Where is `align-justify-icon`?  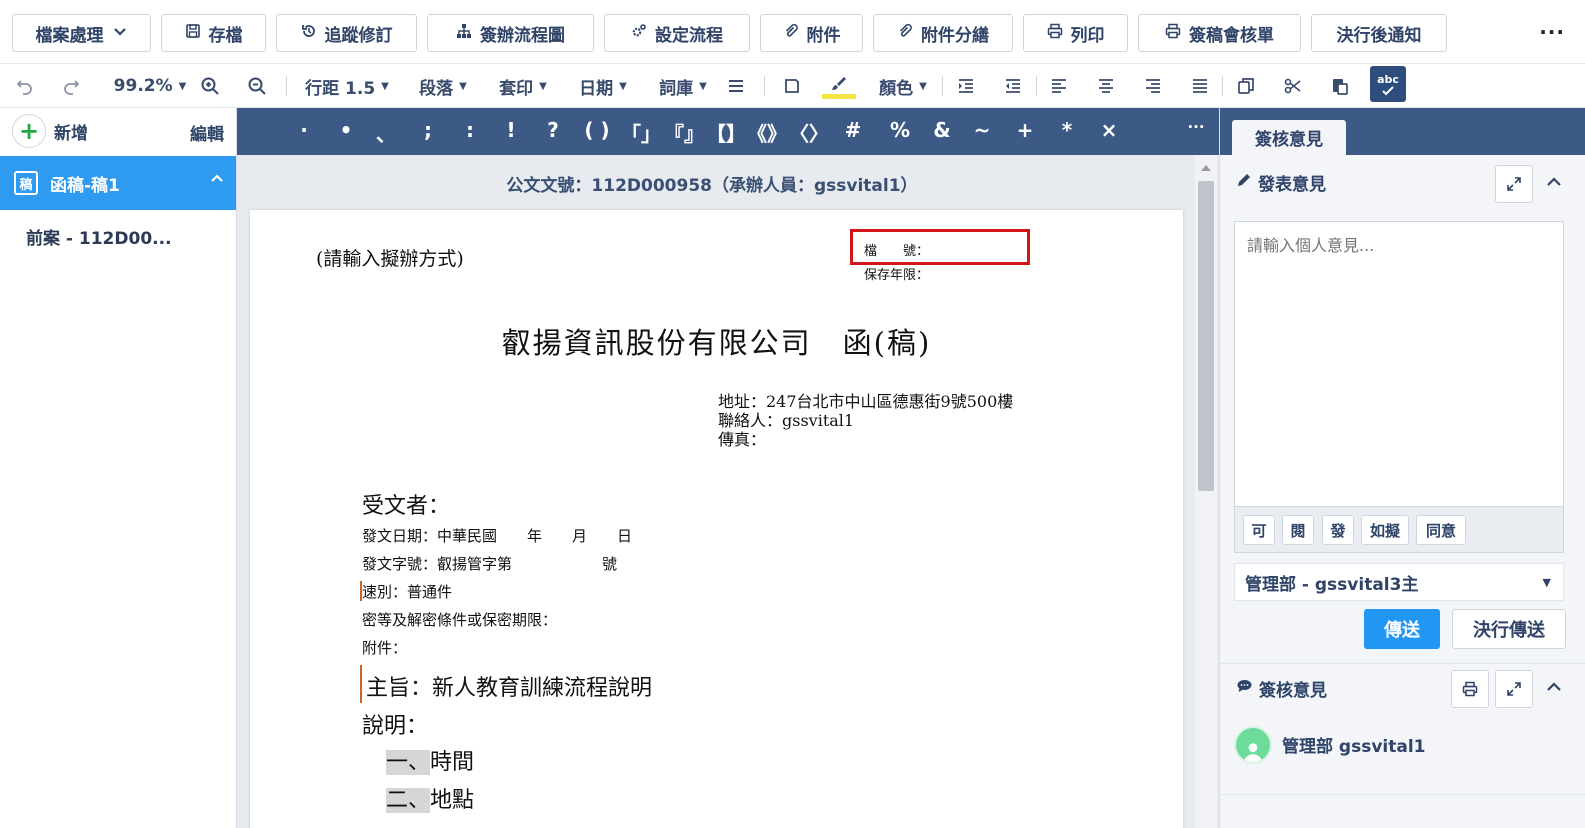 align-justify-icon is located at coordinates (1200, 86).